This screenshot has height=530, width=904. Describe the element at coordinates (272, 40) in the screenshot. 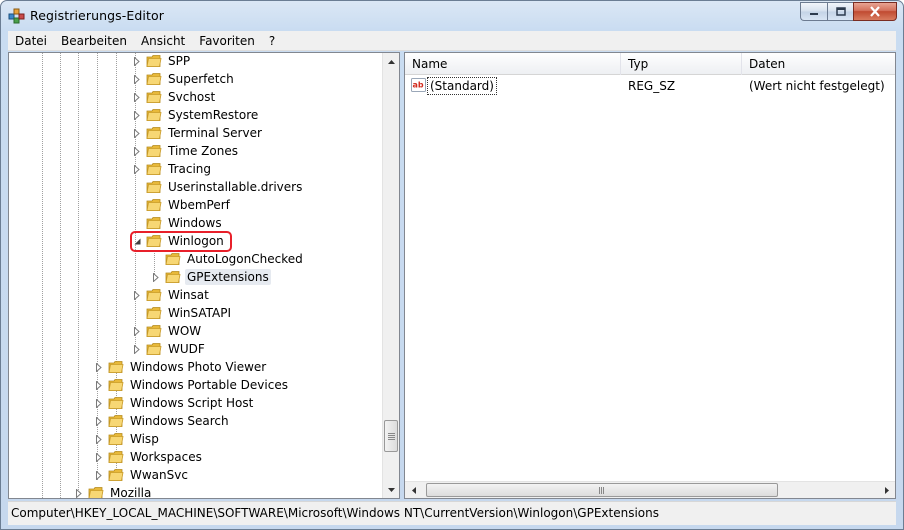

I see `menu-help: ?` at that location.